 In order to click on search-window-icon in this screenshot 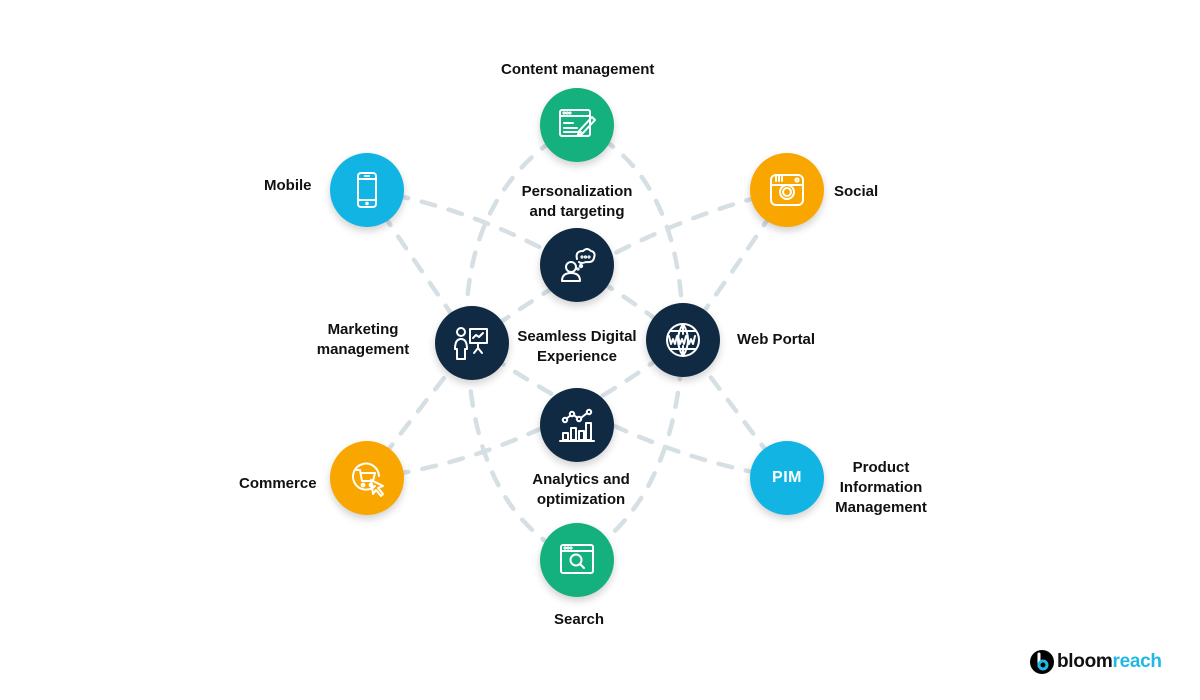, I will do `click(577, 559)`.